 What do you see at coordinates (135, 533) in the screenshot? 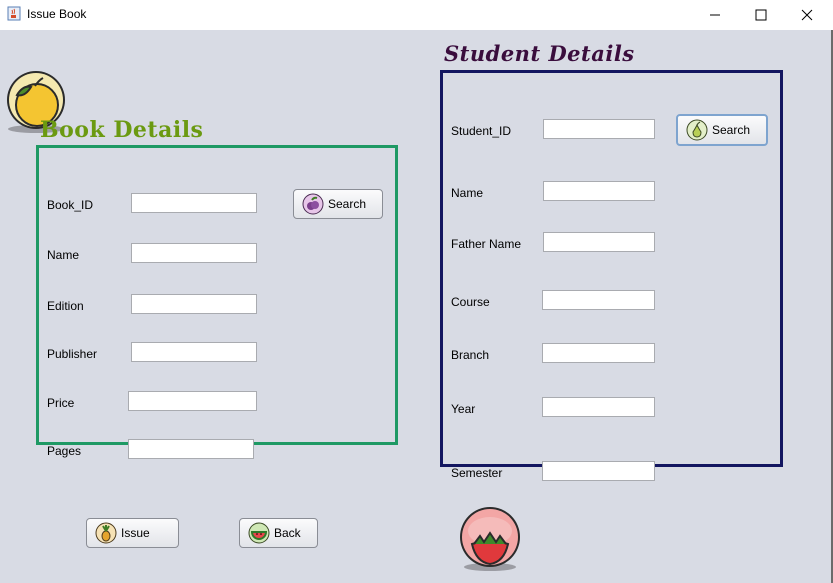
I see `issue-label: Issue` at bounding box center [135, 533].